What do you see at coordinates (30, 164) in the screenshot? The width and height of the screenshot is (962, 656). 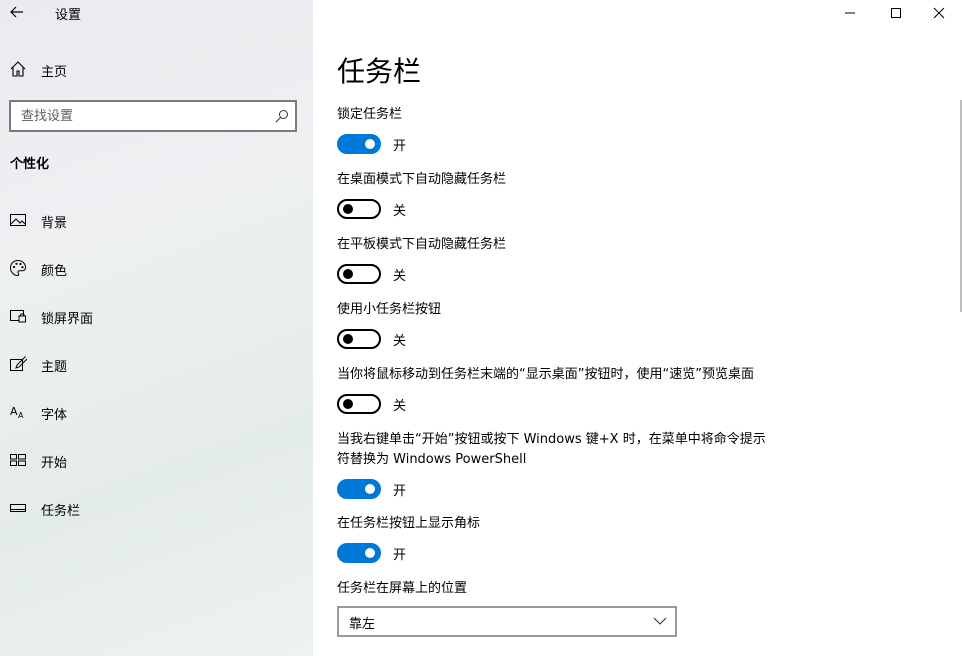 I see `section-heading: 个性化` at bounding box center [30, 164].